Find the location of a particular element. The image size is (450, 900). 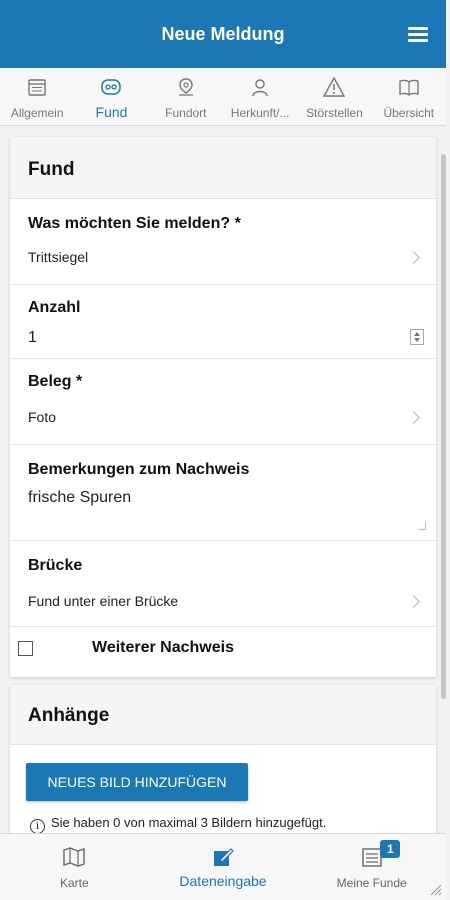

tab-stoerstellen: Störstellen is located at coordinates (334, 96).